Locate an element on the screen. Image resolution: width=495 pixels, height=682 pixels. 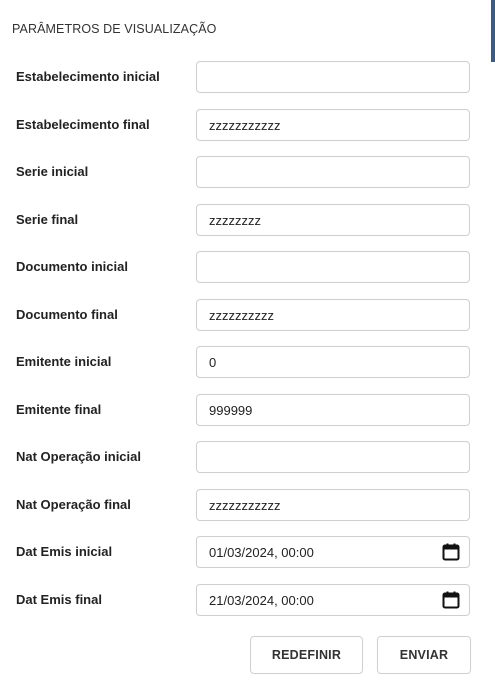
form-row-estabelecimento-inicial: Estabelecimento inicial is located at coordinates (247, 77).